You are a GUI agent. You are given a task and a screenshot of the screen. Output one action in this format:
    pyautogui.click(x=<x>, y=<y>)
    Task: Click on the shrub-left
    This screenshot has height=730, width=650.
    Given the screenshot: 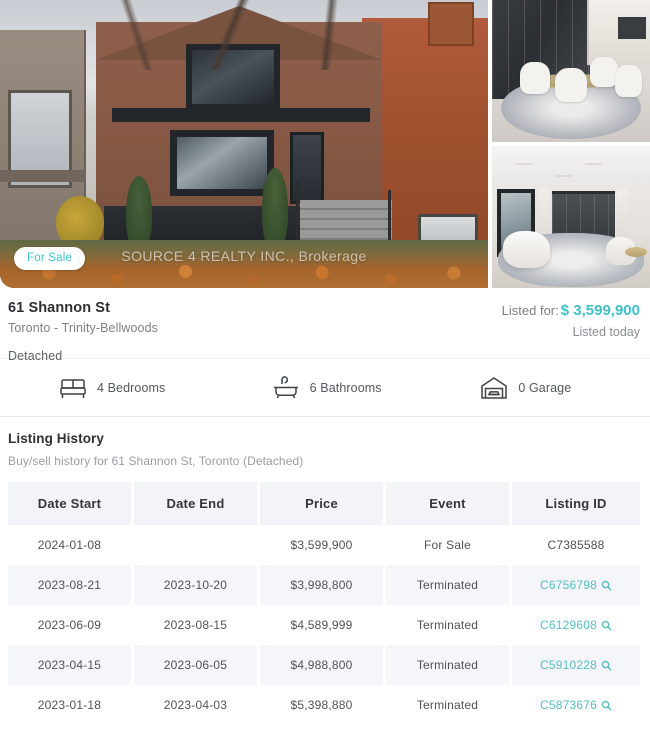 What is the action you would take?
    pyautogui.click(x=139, y=213)
    